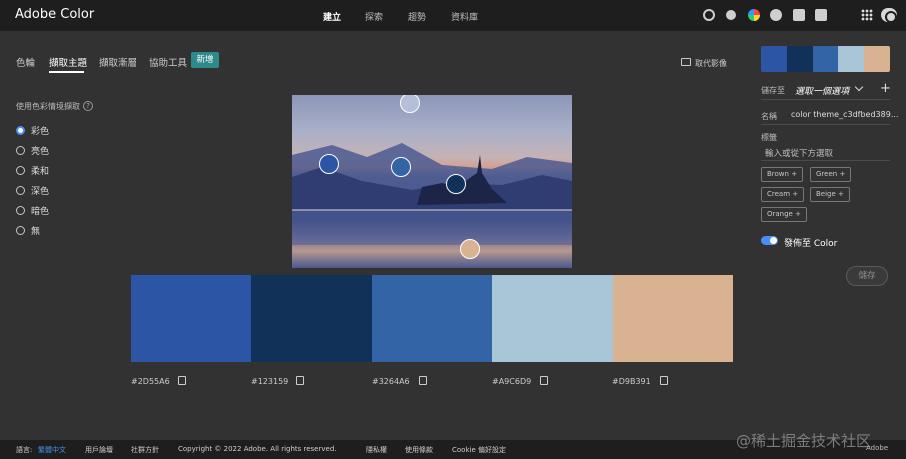 The image size is (906, 459). Describe the element at coordinates (40, 192) in the screenshot. I see `mood-option-label: 深色` at that location.